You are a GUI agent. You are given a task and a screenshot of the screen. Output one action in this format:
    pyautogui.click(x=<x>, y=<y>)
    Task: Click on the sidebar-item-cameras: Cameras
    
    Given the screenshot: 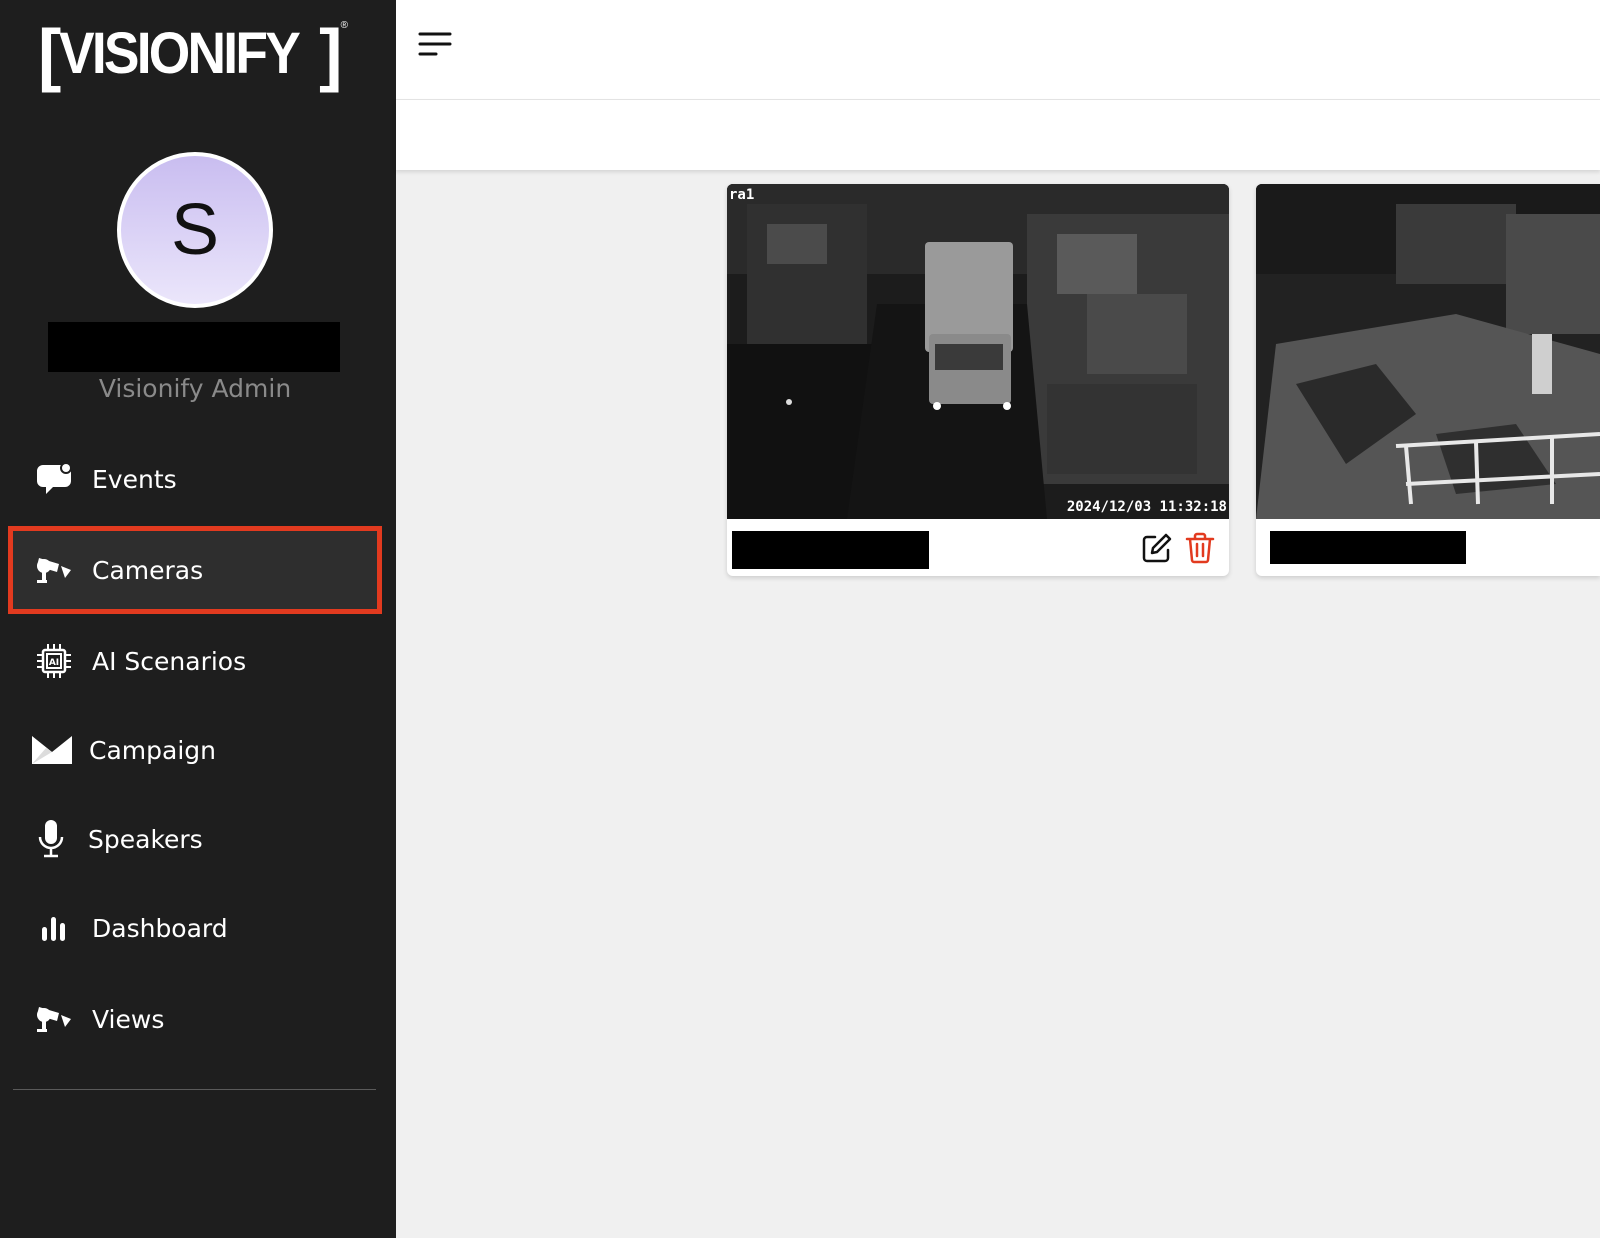 What is the action you would take?
    pyautogui.click(x=195, y=570)
    